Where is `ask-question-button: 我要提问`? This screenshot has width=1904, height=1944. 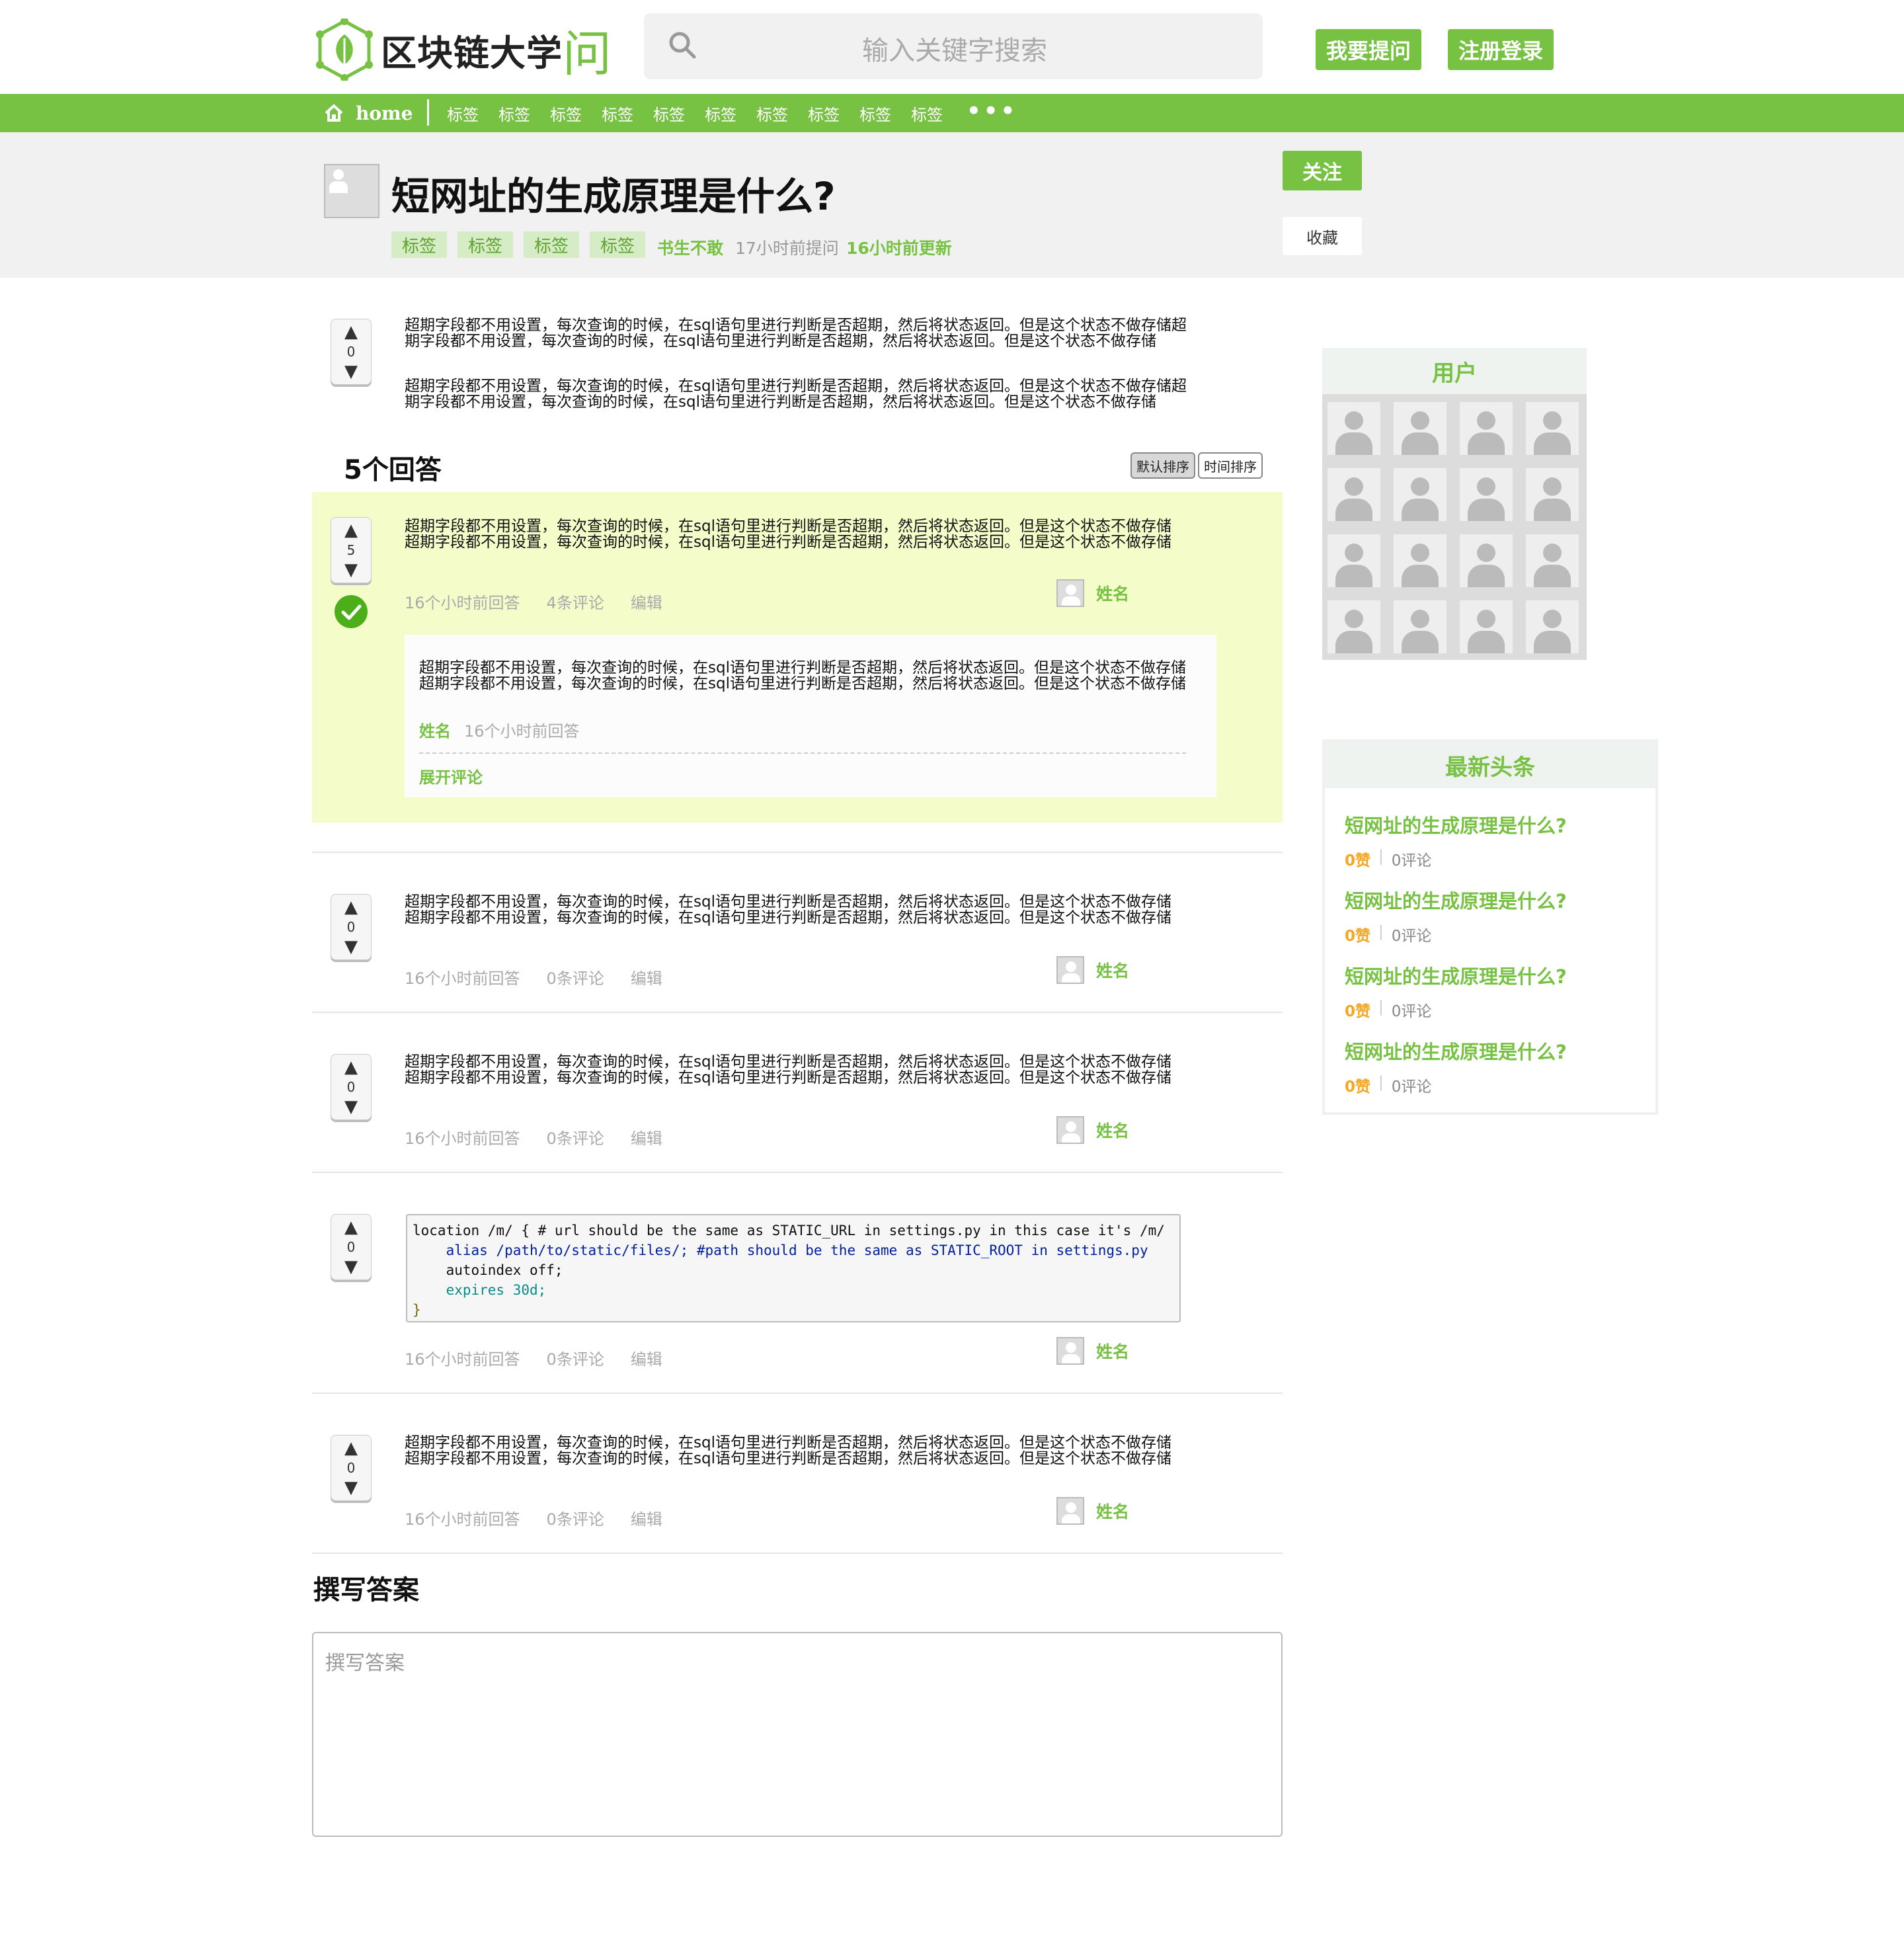
ask-question-button: 我要提问 is located at coordinates (1368, 50).